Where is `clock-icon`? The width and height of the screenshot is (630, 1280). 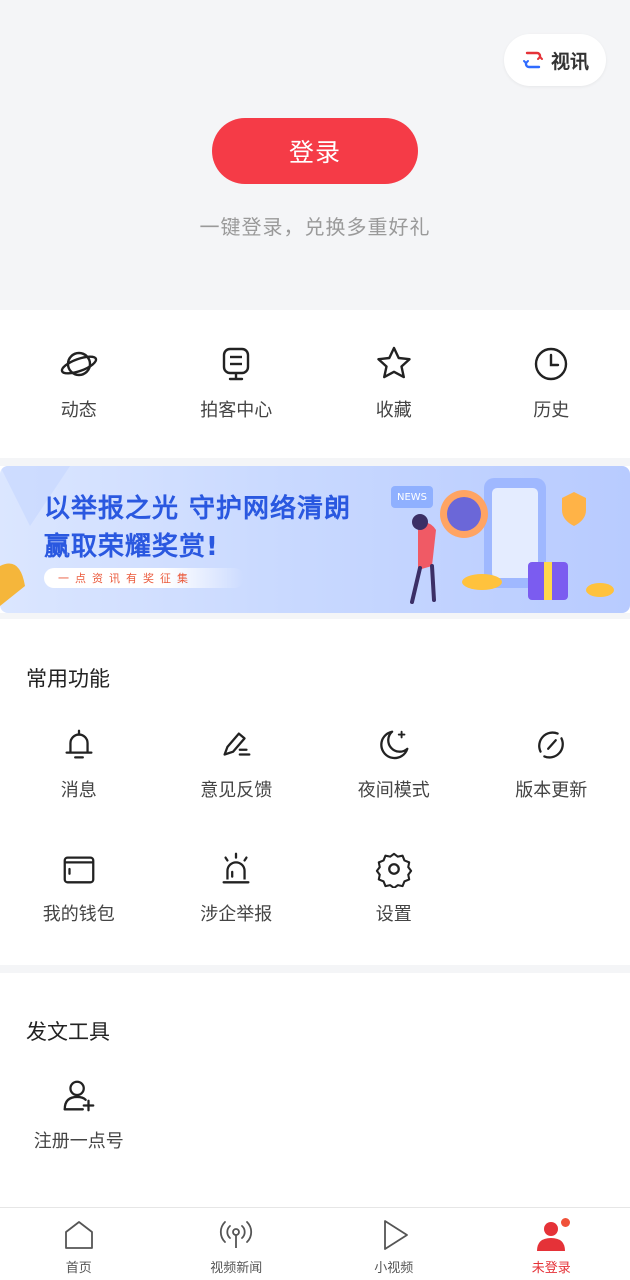
clock-icon is located at coordinates (551, 364).